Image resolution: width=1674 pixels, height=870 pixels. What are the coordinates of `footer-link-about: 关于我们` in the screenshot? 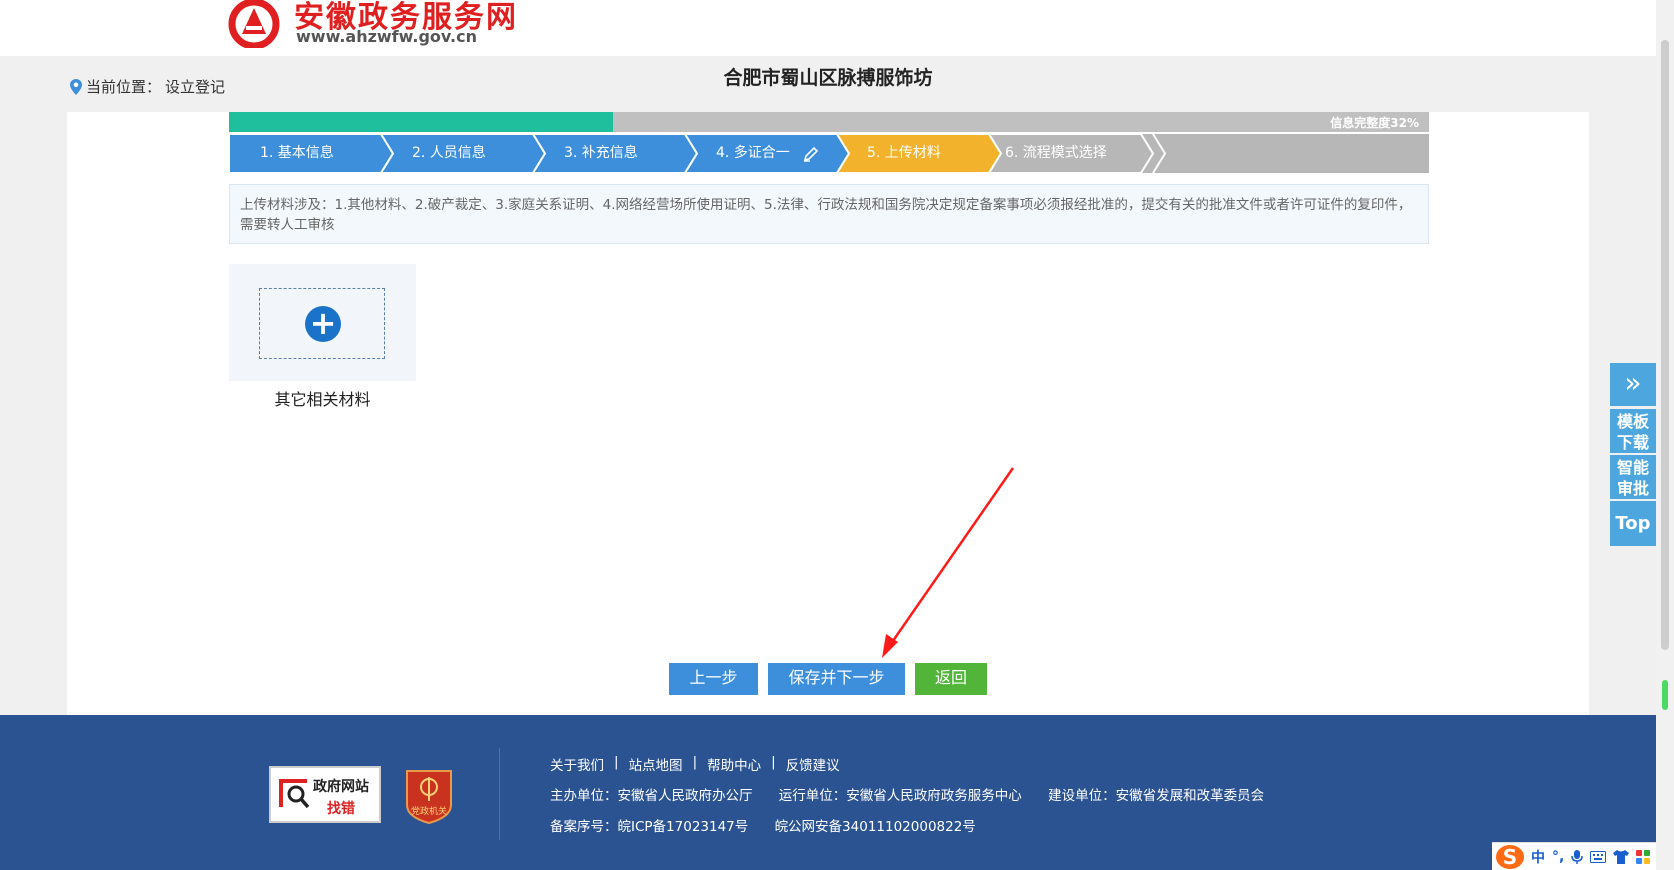 It's located at (577, 764).